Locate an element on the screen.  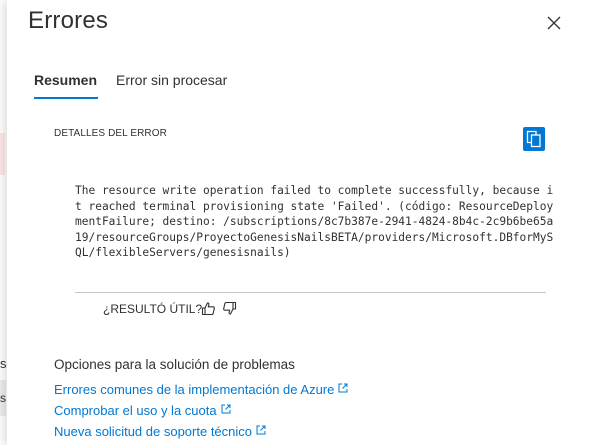
tab-error-sin-procesar: Error sin procesar is located at coordinates (171, 80).